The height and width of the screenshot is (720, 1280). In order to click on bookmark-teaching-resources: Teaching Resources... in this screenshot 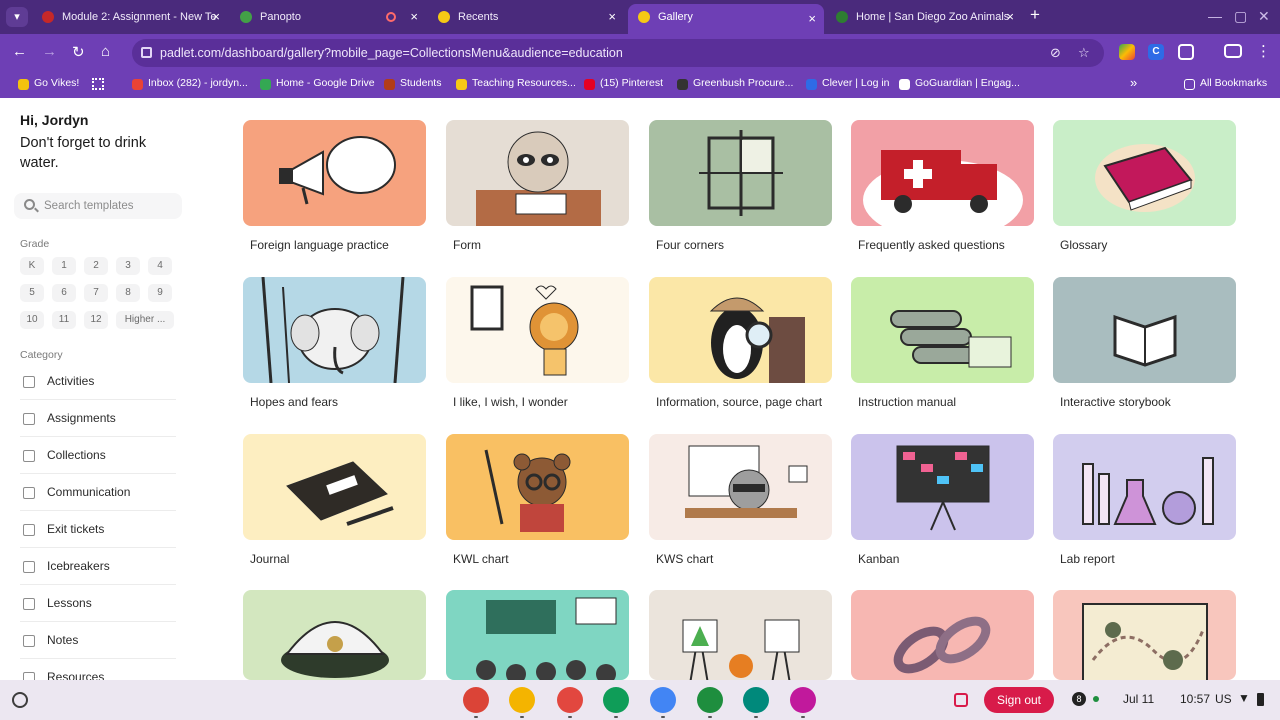, I will do `click(516, 83)`.